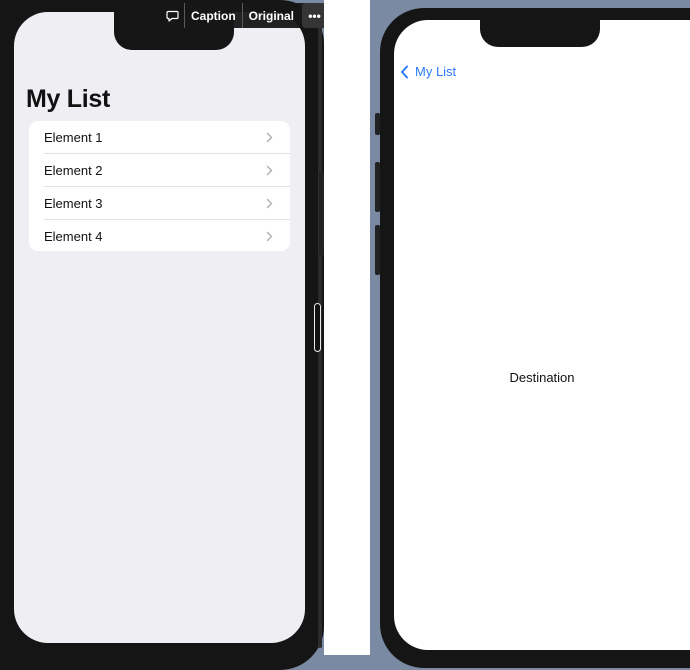  What do you see at coordinates (73, 203) in the screenshot?
I see `list-item-label: Element 3` at bounding box center [73, 203].